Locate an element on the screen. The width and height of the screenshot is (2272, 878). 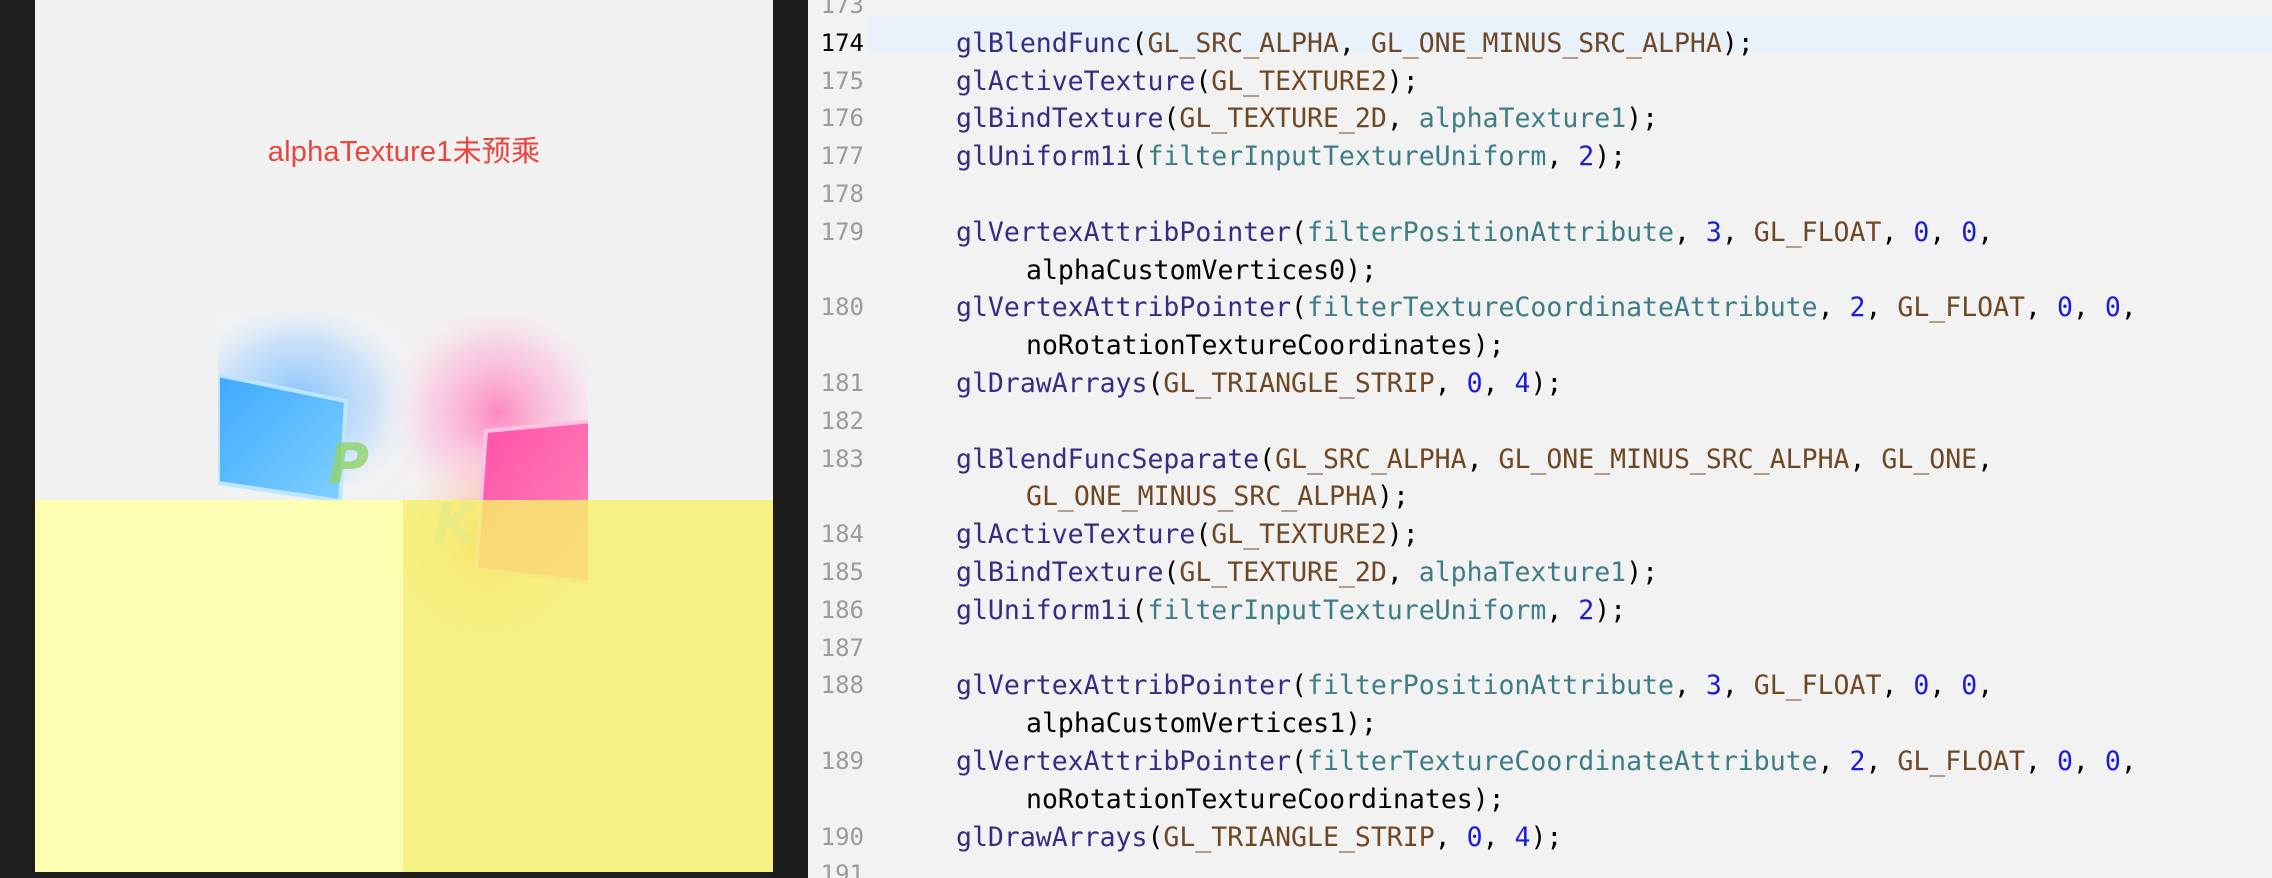
line-number: 191 is located at coordinates (842, 869).